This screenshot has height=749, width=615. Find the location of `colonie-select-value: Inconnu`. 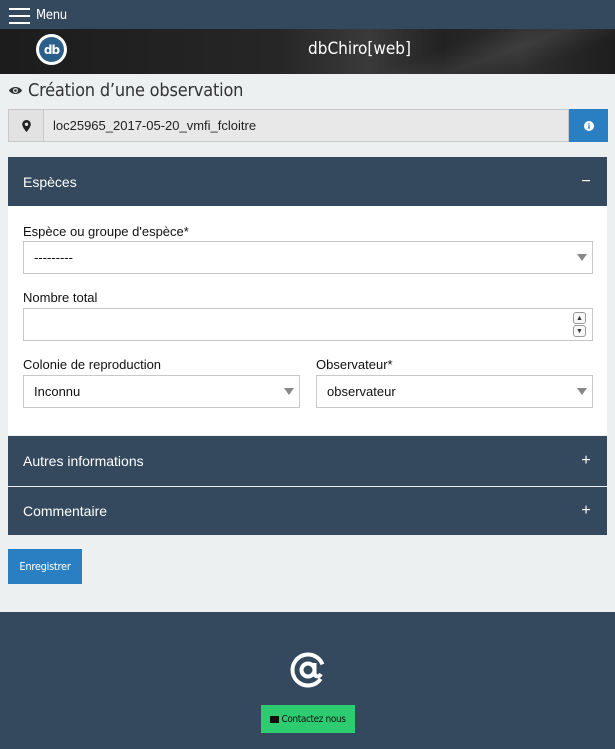

colonie-select-value: Inconnu is located at coordinates (57, 391).